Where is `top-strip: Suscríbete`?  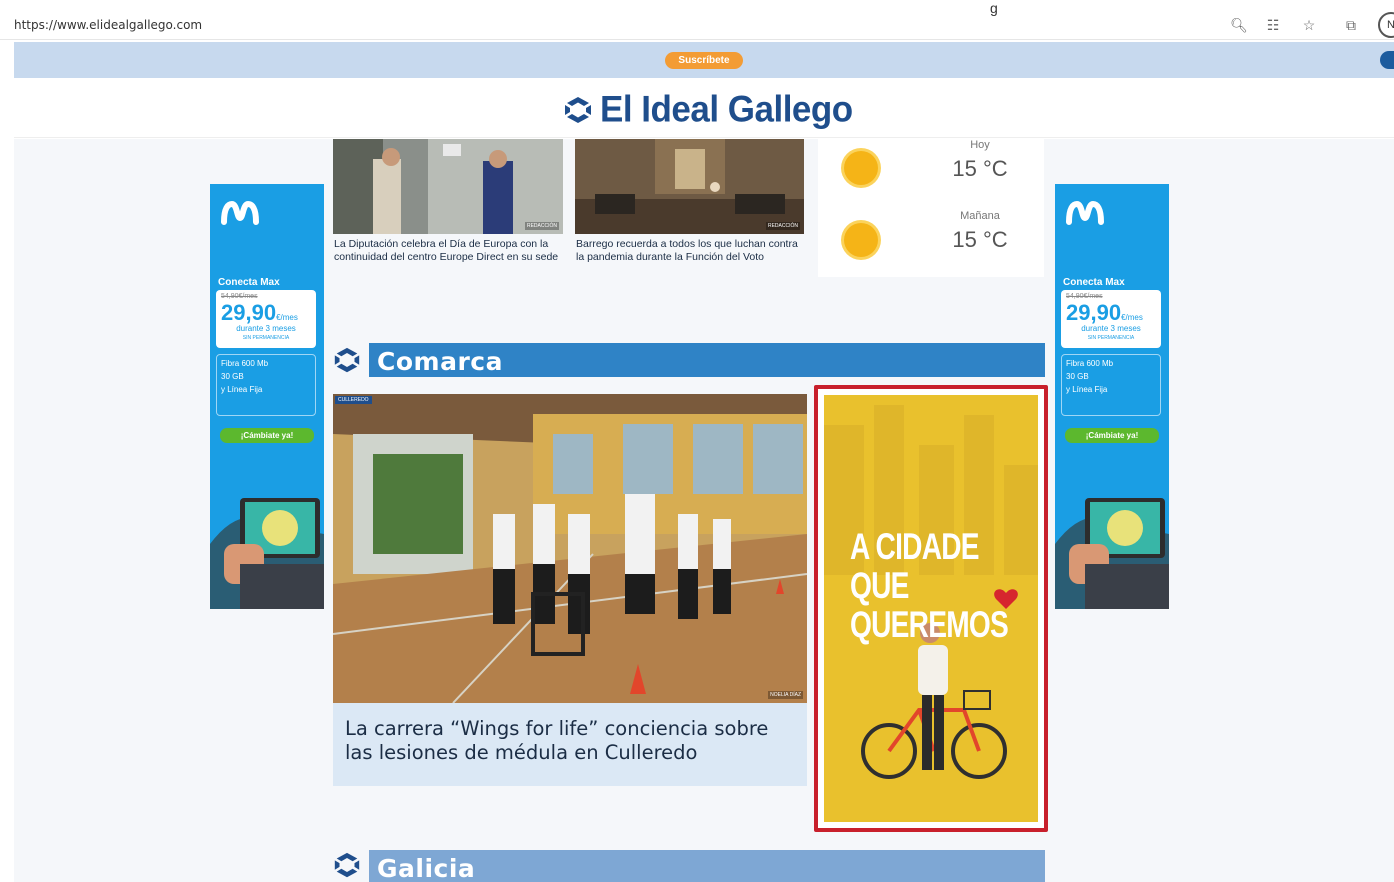
top-strip: Suscríbete is located at coordinates (704, 60).